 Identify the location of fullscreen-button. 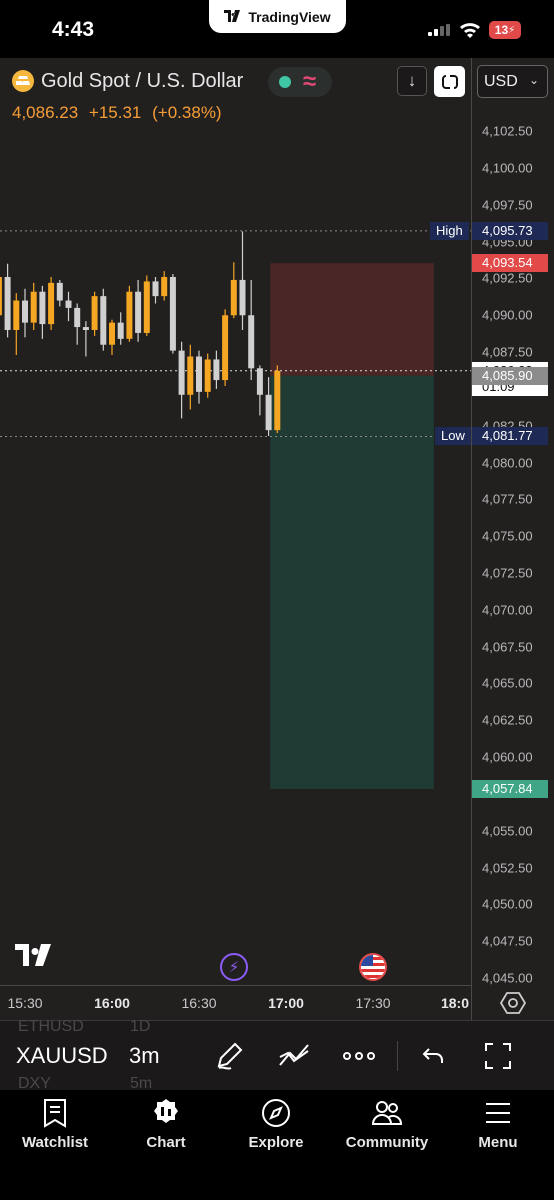
(498, 1056).